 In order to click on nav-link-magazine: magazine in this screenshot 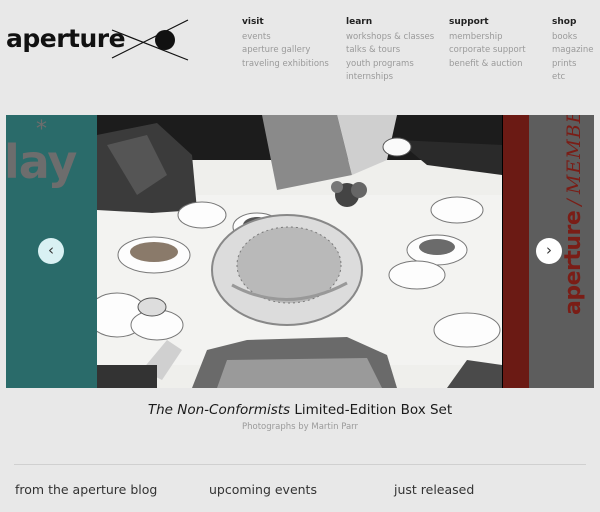, I will do `click(573, 50)`.